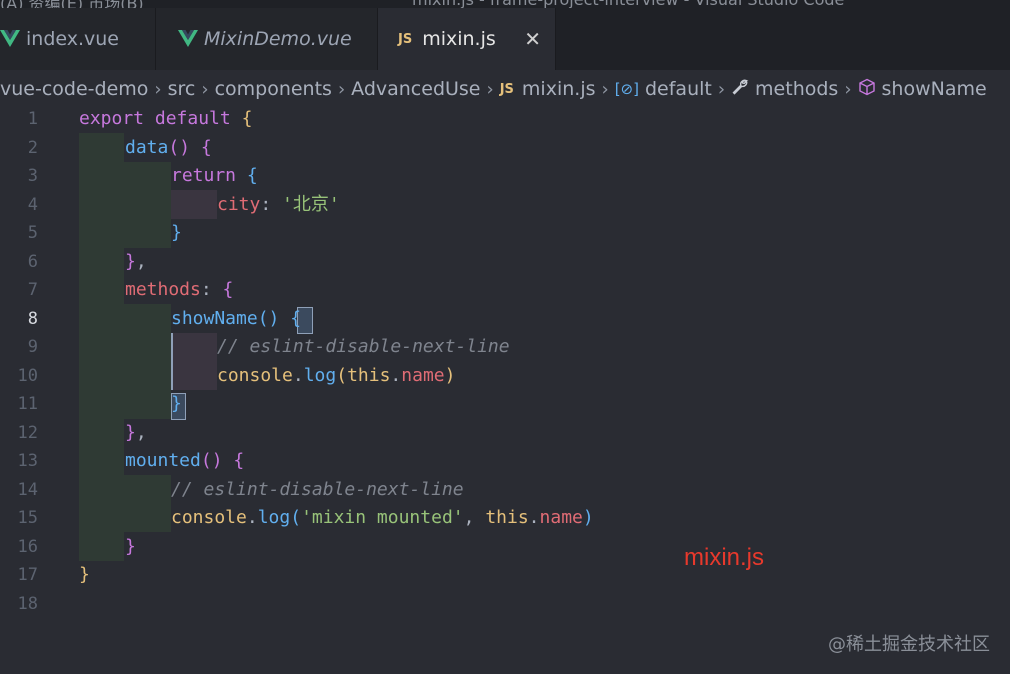  What do you see at coordinates (74, 89) in the screenshot?
I see `breadcrumb-item: vue-code-demo` at bounding box center [74, 89].